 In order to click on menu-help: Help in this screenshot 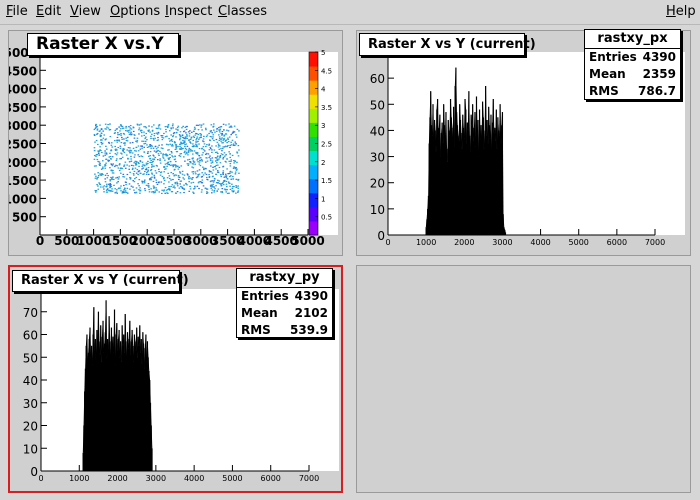, I will do `click(681, 11)`.